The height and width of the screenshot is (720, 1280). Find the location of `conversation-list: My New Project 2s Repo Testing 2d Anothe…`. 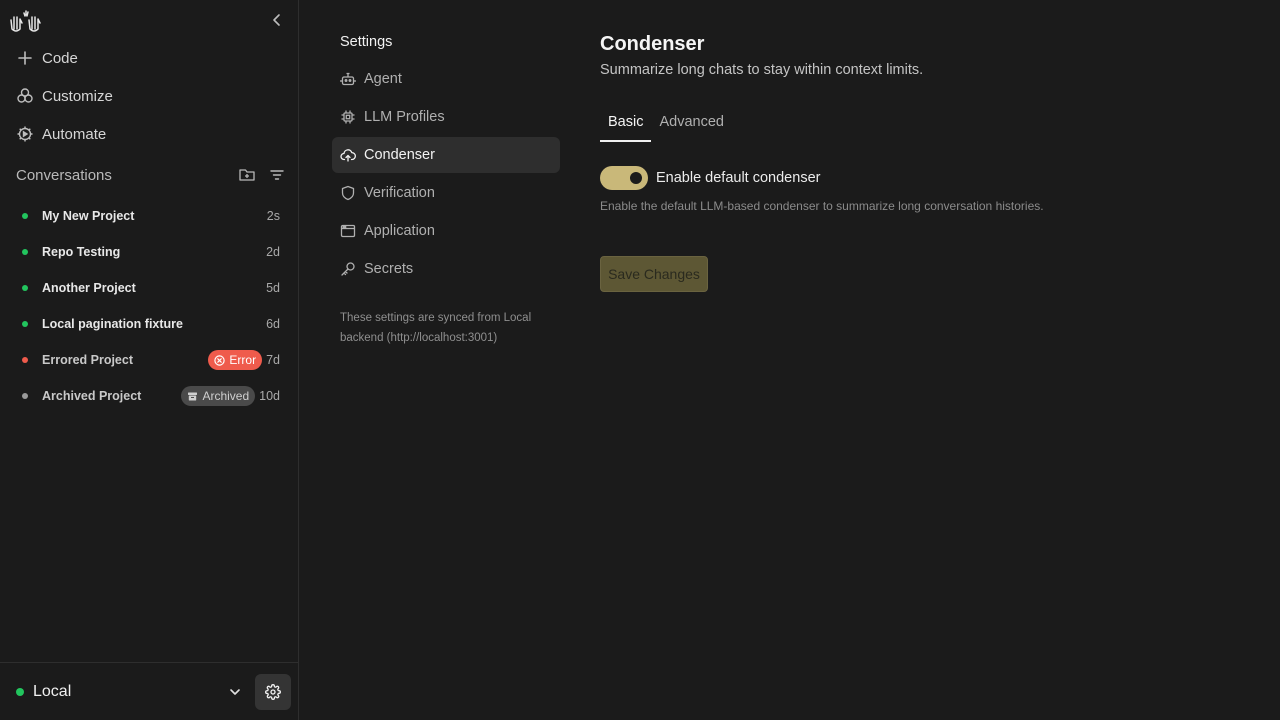

conversation-list: My New Project 2s Repo Testing 2d Anothe… is located at coordinates (149, 306).